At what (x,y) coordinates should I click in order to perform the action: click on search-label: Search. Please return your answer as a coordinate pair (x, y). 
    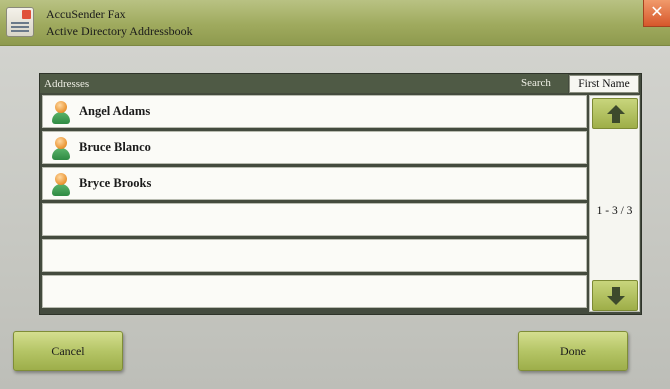
    Looking at the image, I should click on (536, 83).